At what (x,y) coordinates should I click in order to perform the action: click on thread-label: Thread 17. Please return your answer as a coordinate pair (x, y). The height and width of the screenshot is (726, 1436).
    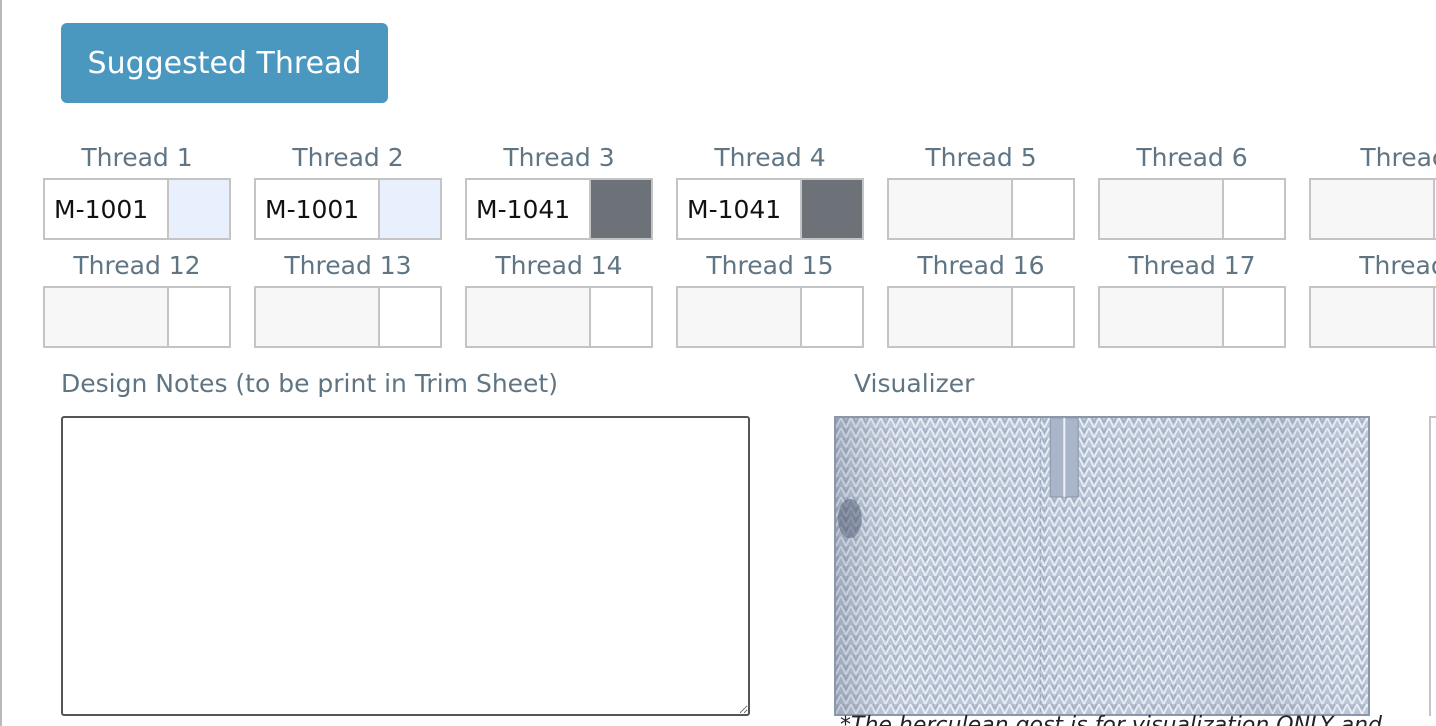
    Looking at the image, I should click on (1192, 265).